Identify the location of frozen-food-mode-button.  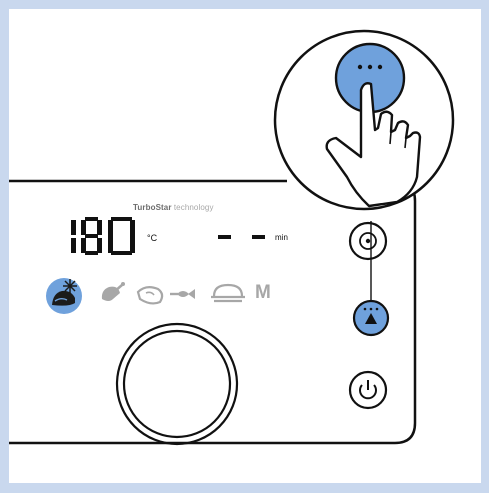
(64, 296).